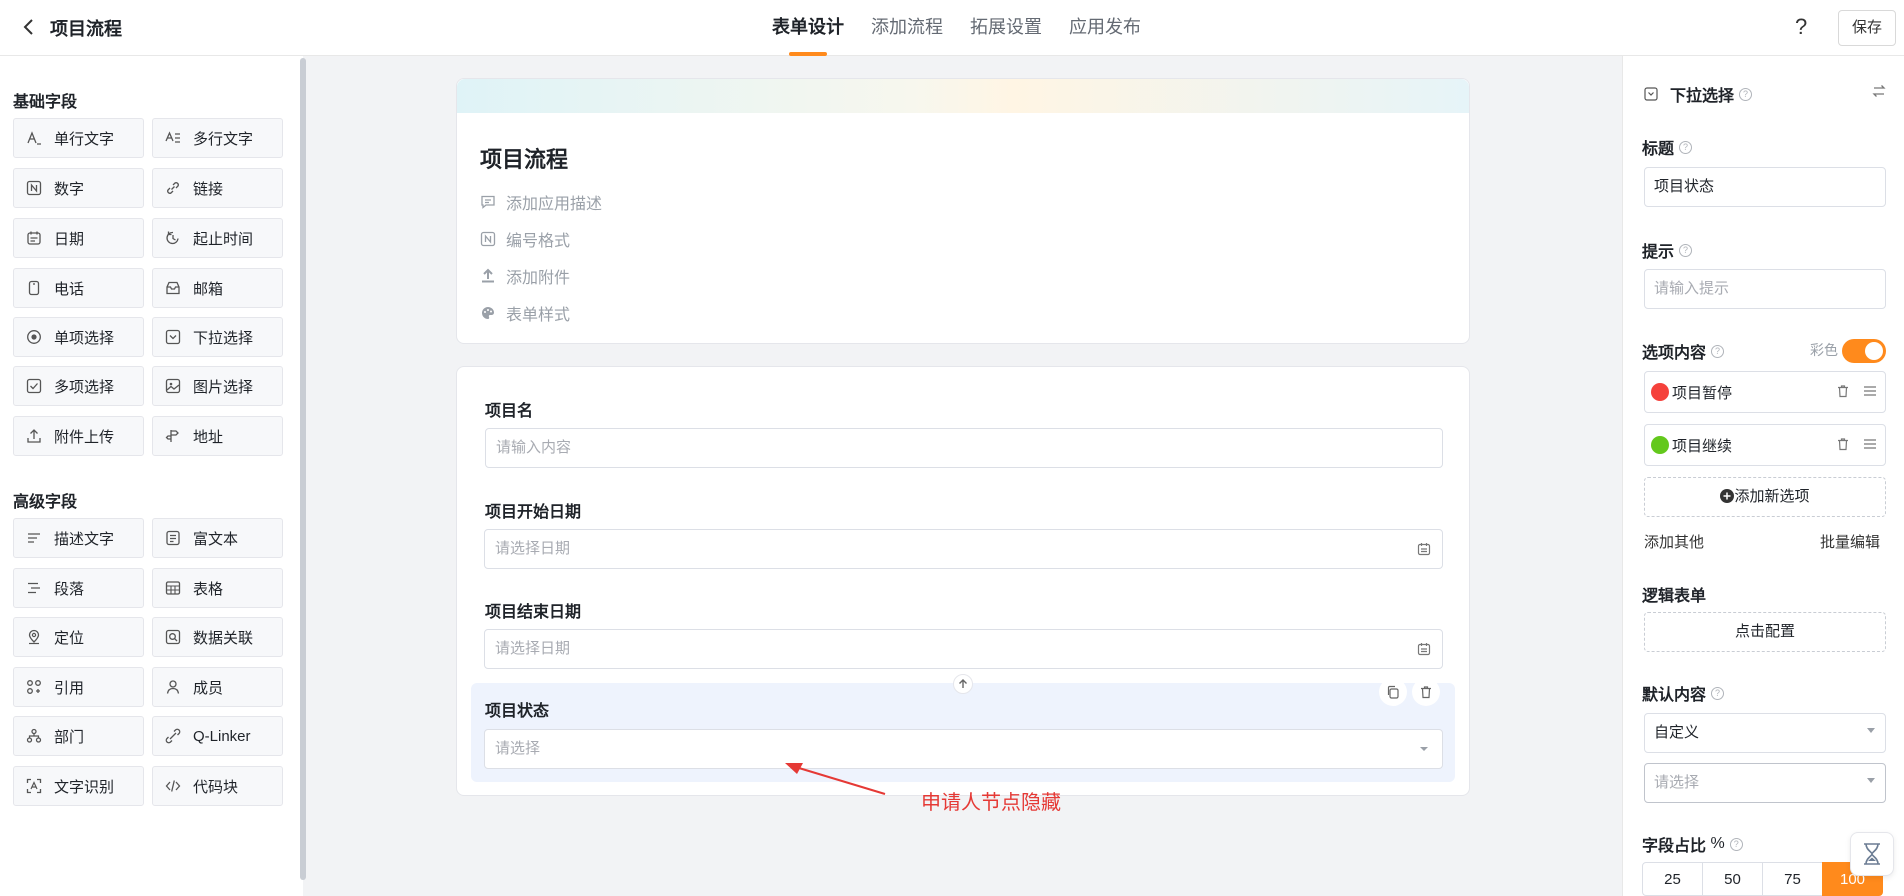 The width and height of the screenshot is (1904, 896). What do you see at coordinates (217, 138) in the screenshot?
I see `field-multi-line-text: 多行文字` at bounding box center [217, 138].